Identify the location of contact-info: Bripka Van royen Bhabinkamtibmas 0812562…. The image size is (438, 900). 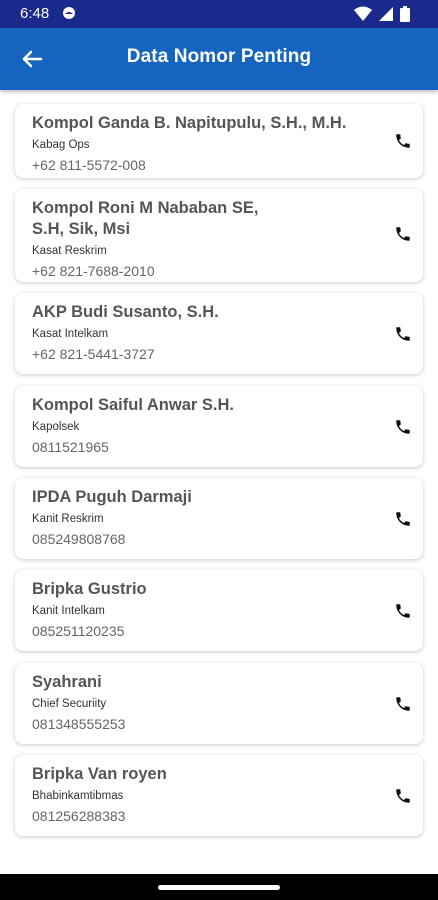
(202, 790).